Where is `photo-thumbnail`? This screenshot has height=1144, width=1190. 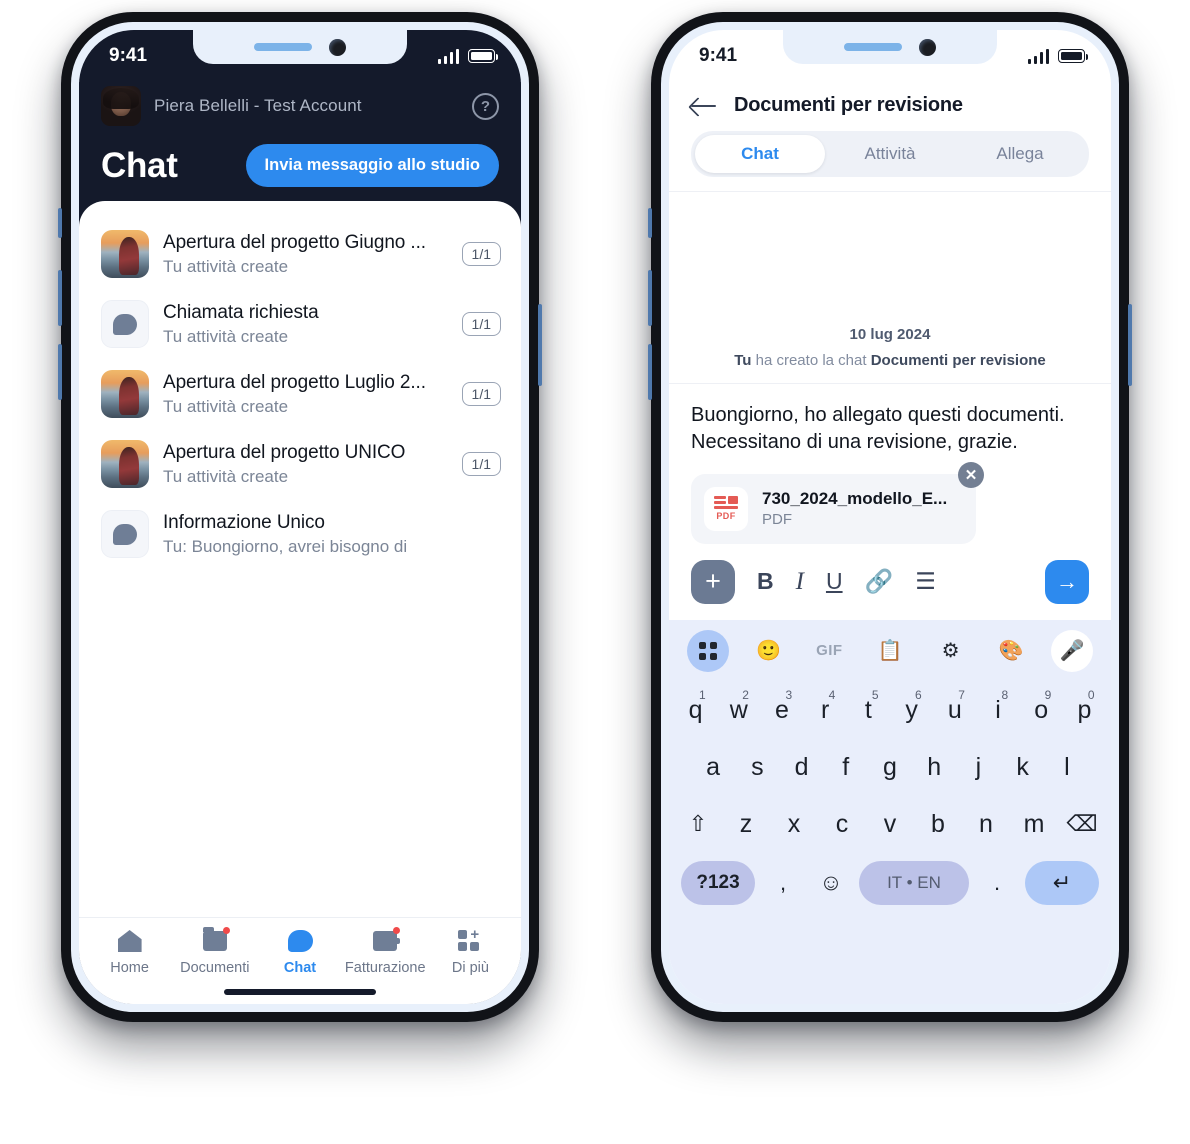
photo-thumbnail is located at coordinates (125, 254).